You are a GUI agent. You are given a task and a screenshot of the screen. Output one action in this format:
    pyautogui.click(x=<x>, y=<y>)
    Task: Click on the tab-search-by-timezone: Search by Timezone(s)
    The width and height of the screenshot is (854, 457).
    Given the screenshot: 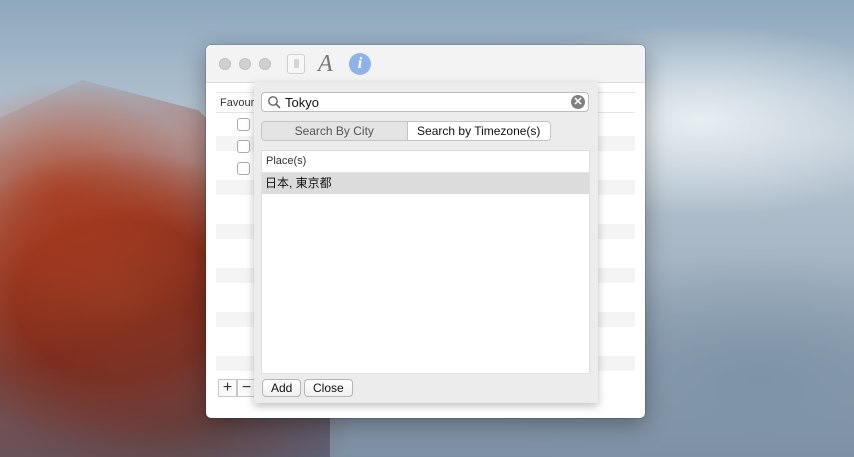 What is the action you would take?
    pyautogui.click(x=478, y=131)
    